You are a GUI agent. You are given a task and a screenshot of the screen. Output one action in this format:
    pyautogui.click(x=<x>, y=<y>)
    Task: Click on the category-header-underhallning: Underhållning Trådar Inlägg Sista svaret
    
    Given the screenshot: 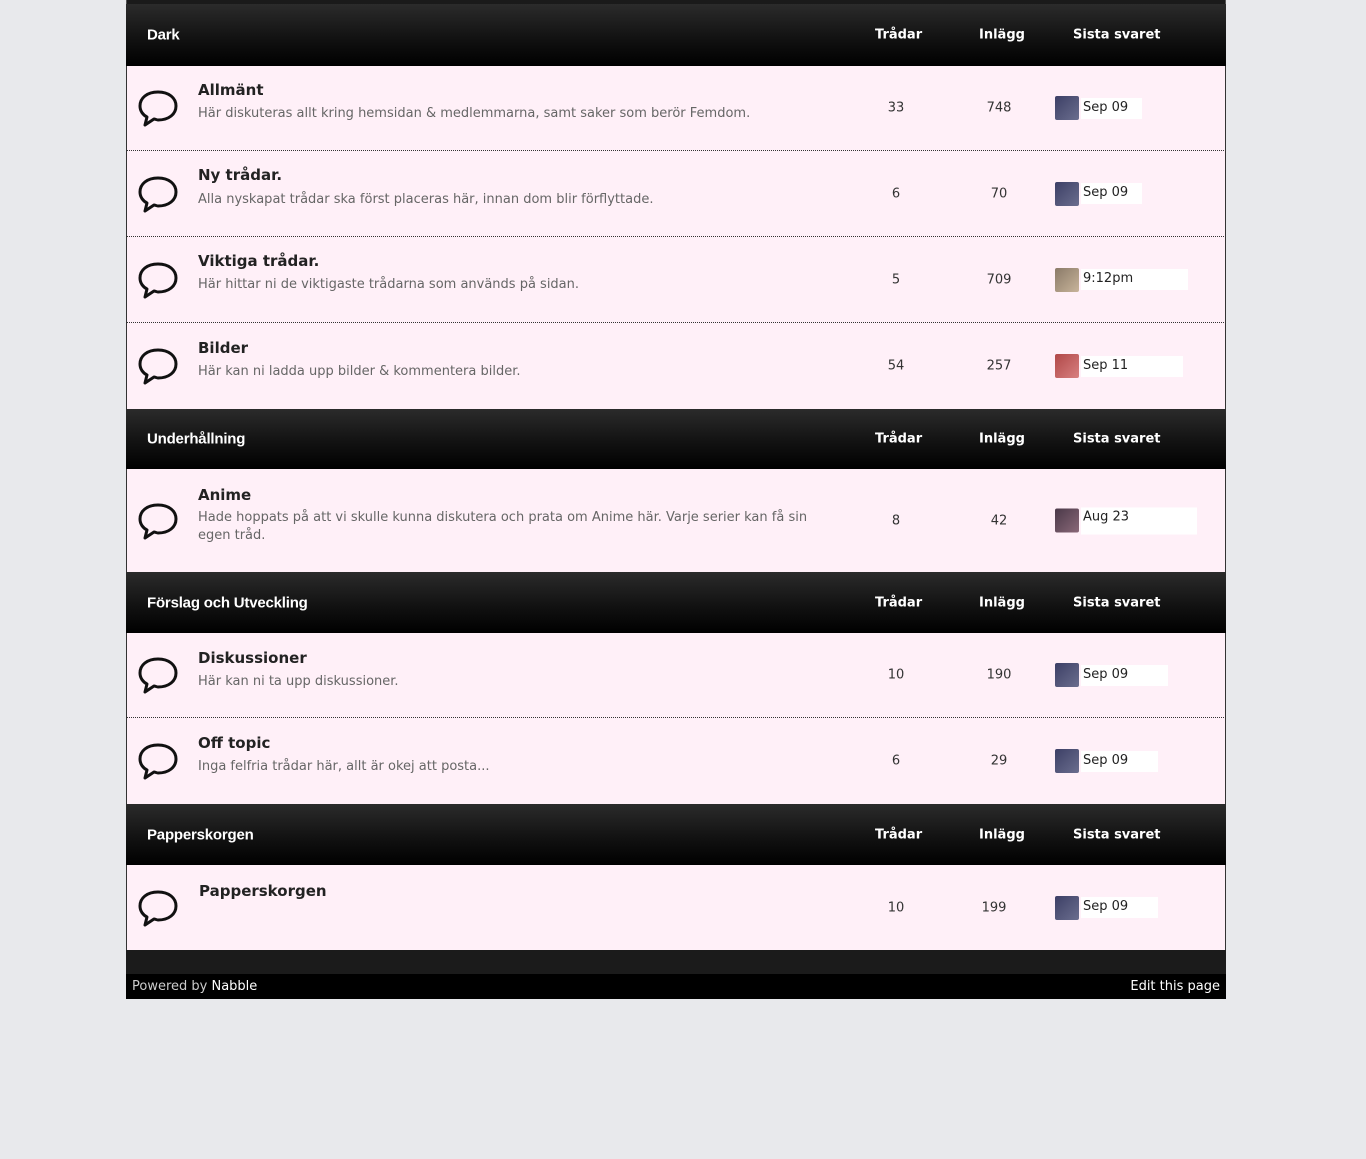 What is the action you would take?
    pyautogui.click(x=676, y=439)
    